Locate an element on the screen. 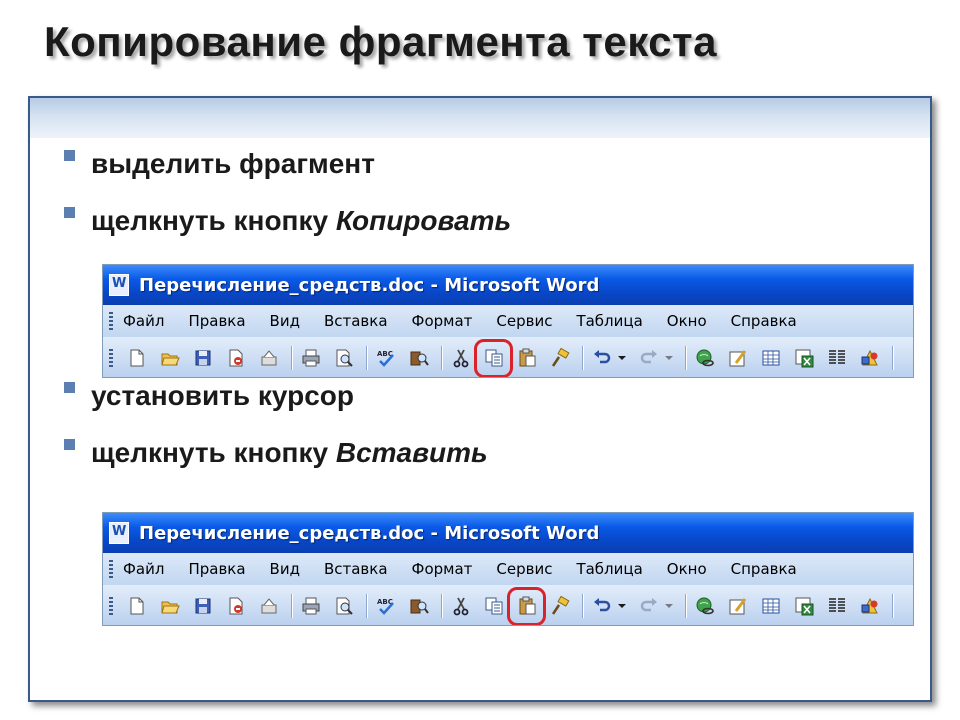 The width and height of the screenshot is (960, 720). spelling-icon: ABC is located at coordinates (385, 606).